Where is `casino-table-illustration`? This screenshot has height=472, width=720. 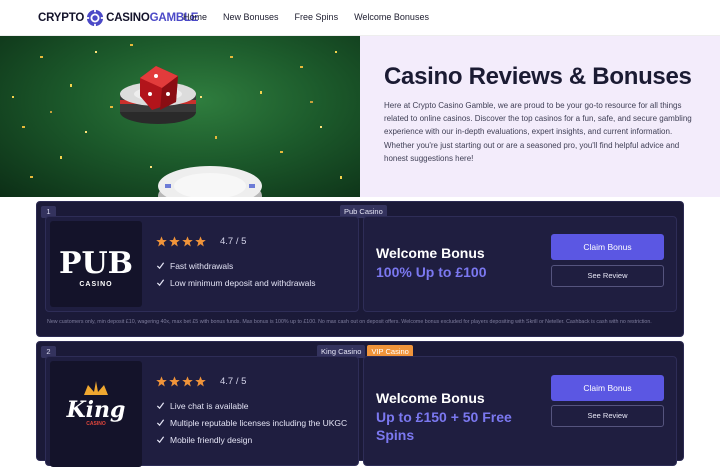 casino-table-illustration is located at coordinates (177, 120).